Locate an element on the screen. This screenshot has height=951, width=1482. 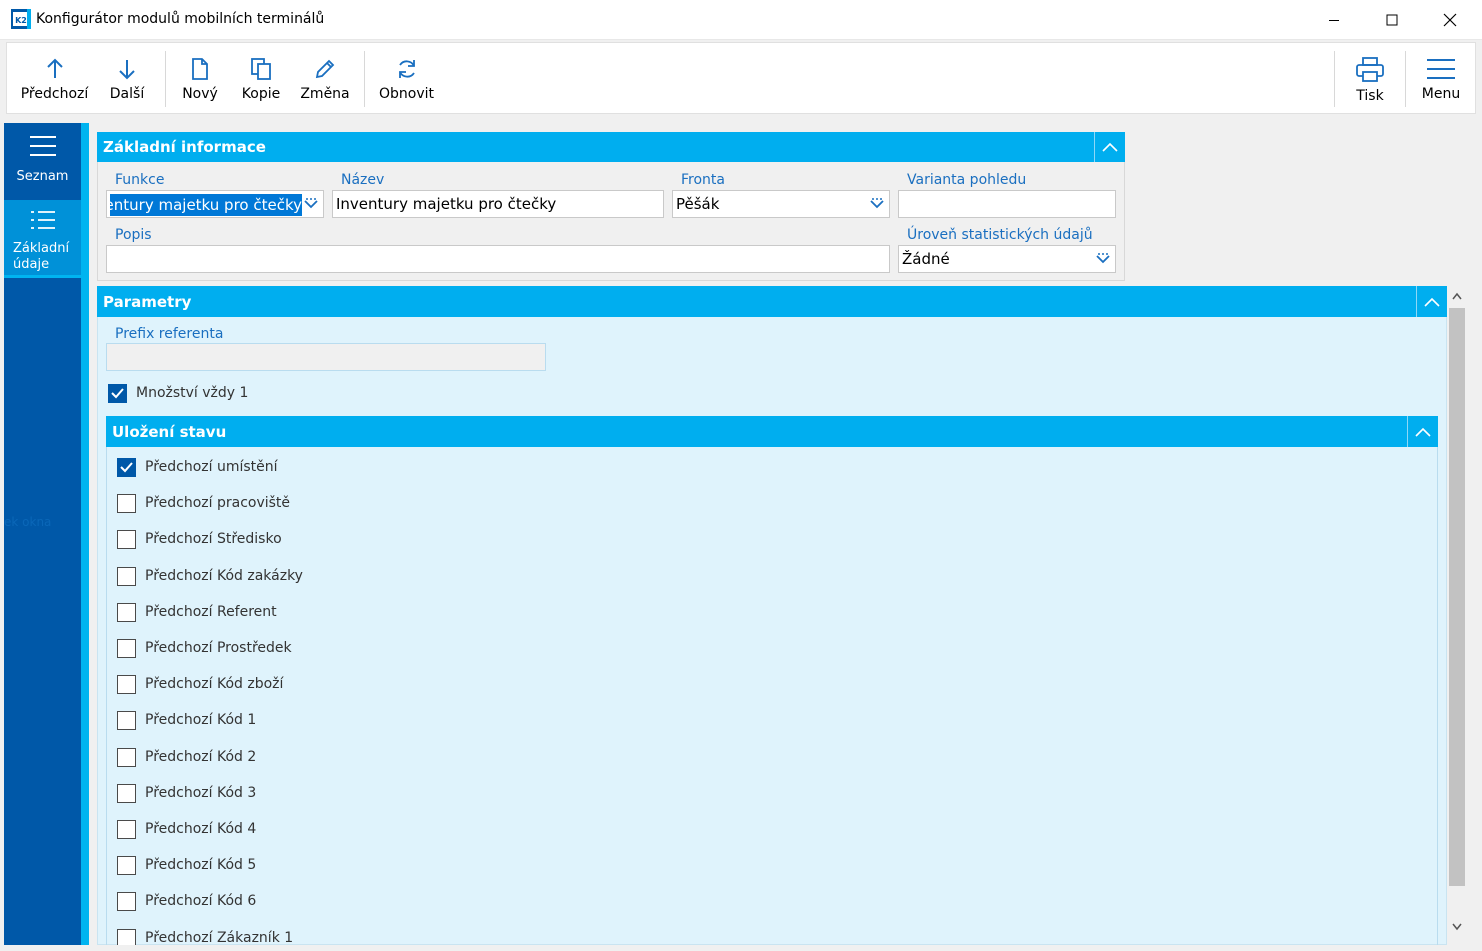
list-item: Předchozí Kód 1 is located at coordinates (407, 722).